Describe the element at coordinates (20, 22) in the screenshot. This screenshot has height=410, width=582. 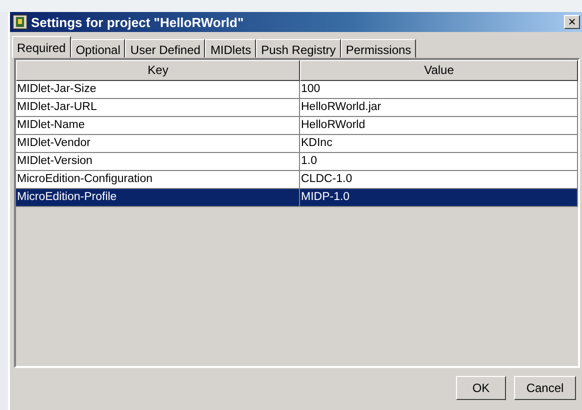
I see `app-icon` at that location.